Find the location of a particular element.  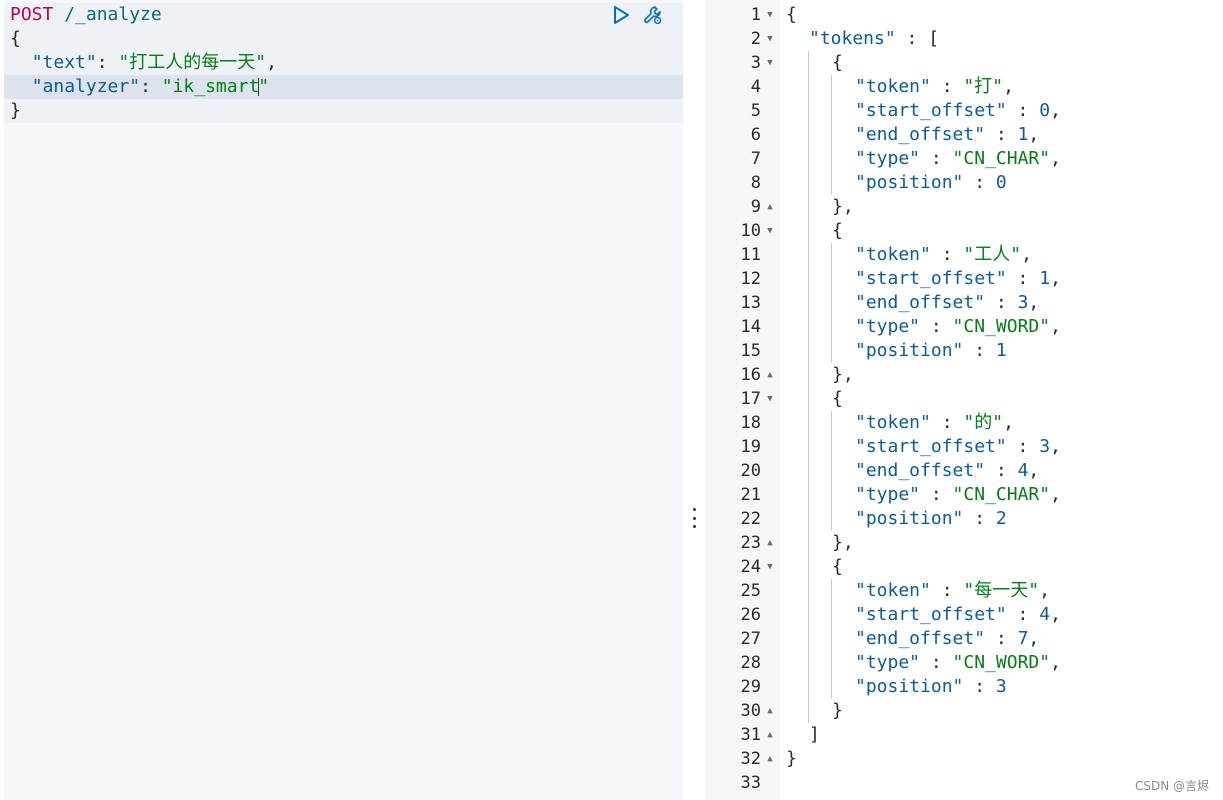

close-bracket: ] is located at coordinates (814, 734).